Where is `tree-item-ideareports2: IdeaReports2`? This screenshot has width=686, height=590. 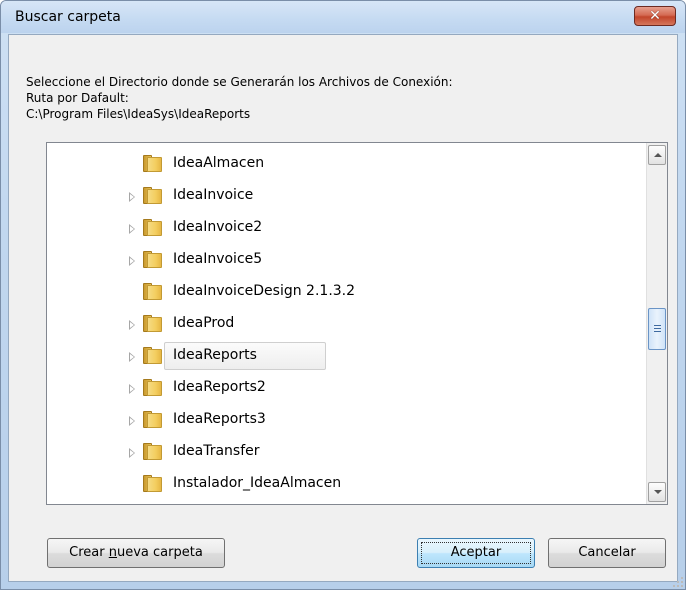 tree-item-ideareports2: IdeaReports2 is located at coordinates (347, 388).